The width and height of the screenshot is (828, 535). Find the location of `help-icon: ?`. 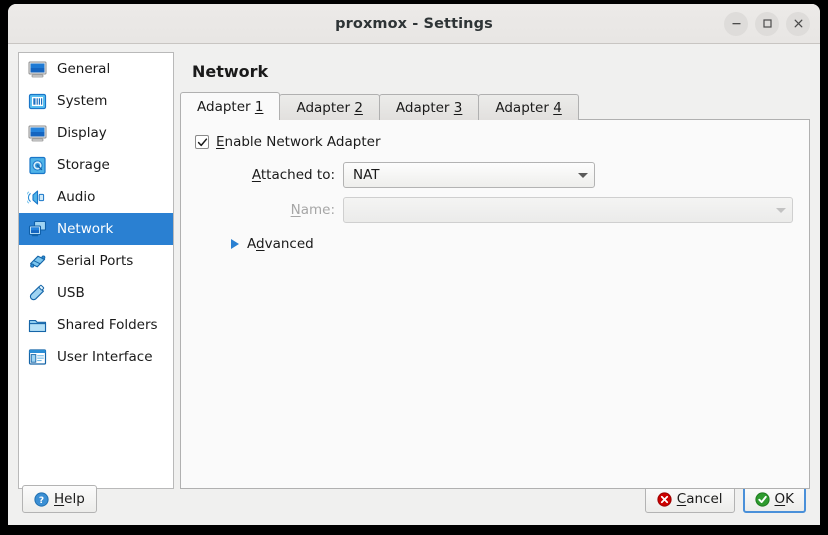

help-icon: ? is located at coordinates (41, 499).